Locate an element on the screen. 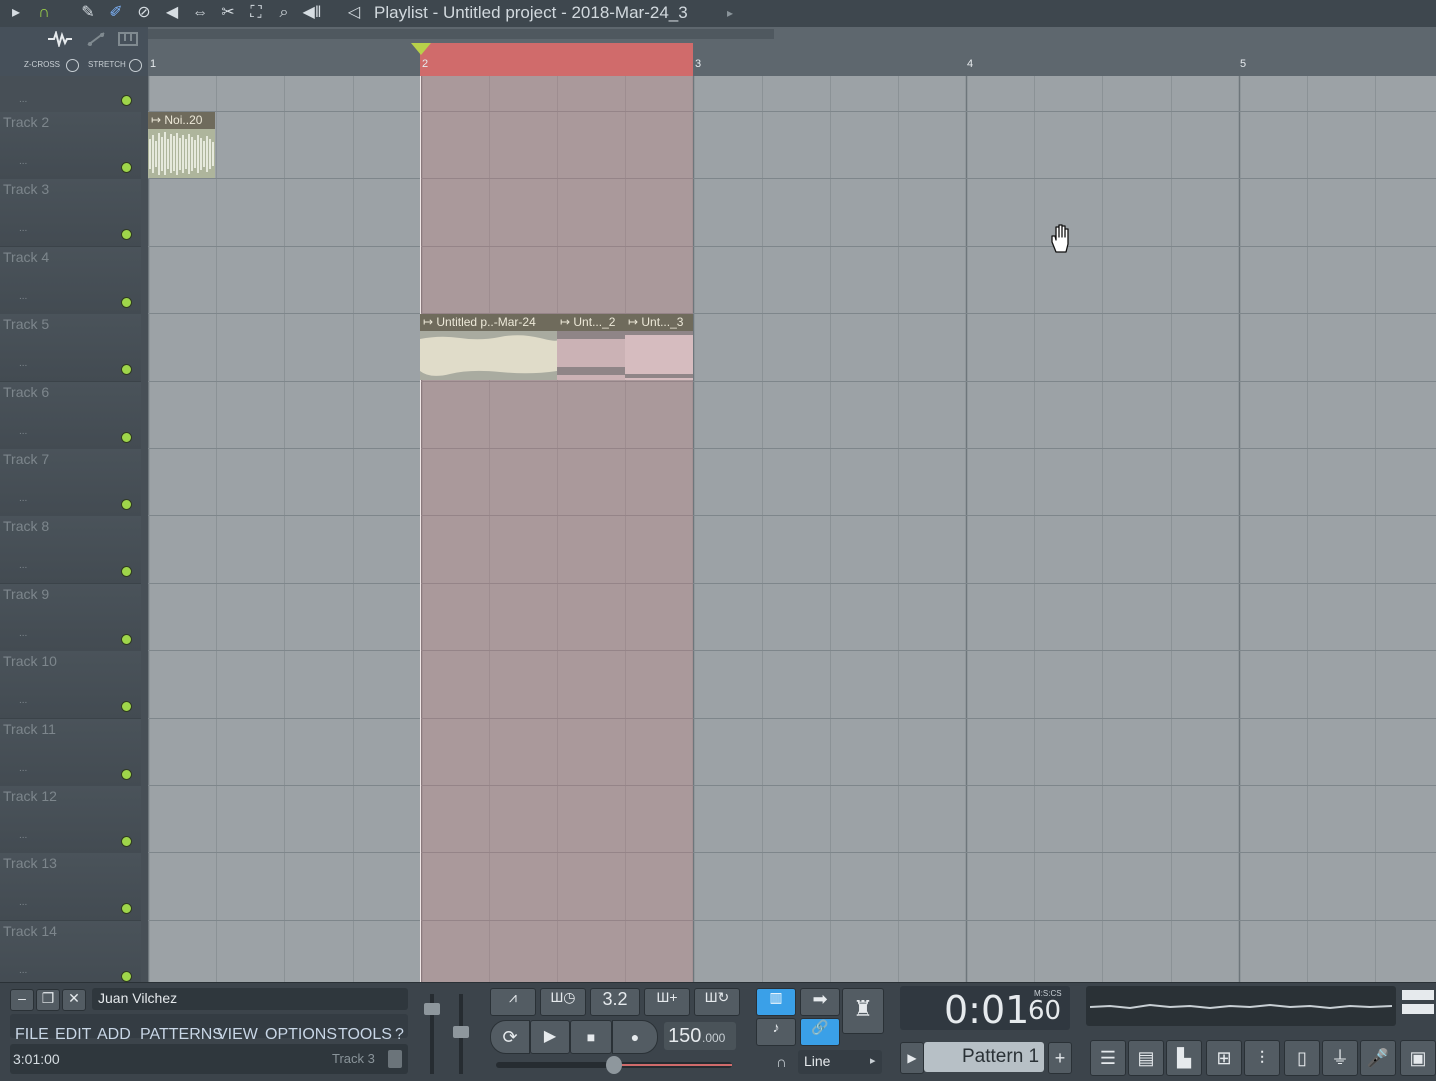 This screenshot has height=1081, width=1436. master-pitch-knob is located at coordinates (461, 1032).